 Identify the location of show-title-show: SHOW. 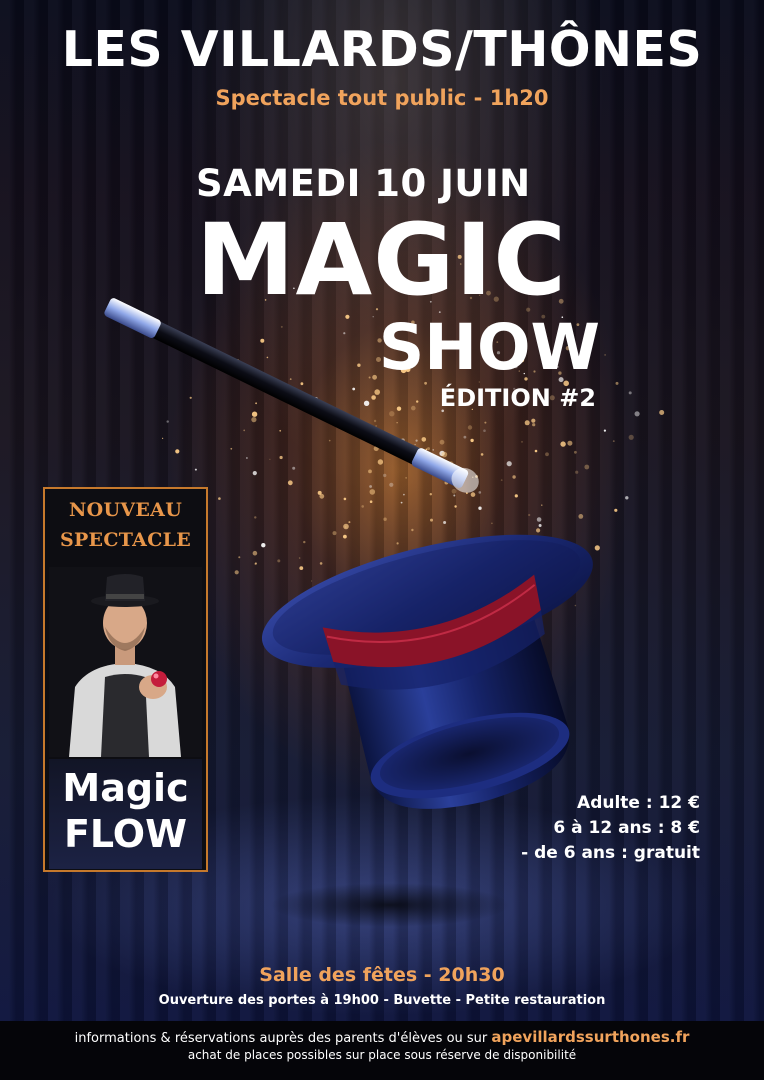
(489, 347).